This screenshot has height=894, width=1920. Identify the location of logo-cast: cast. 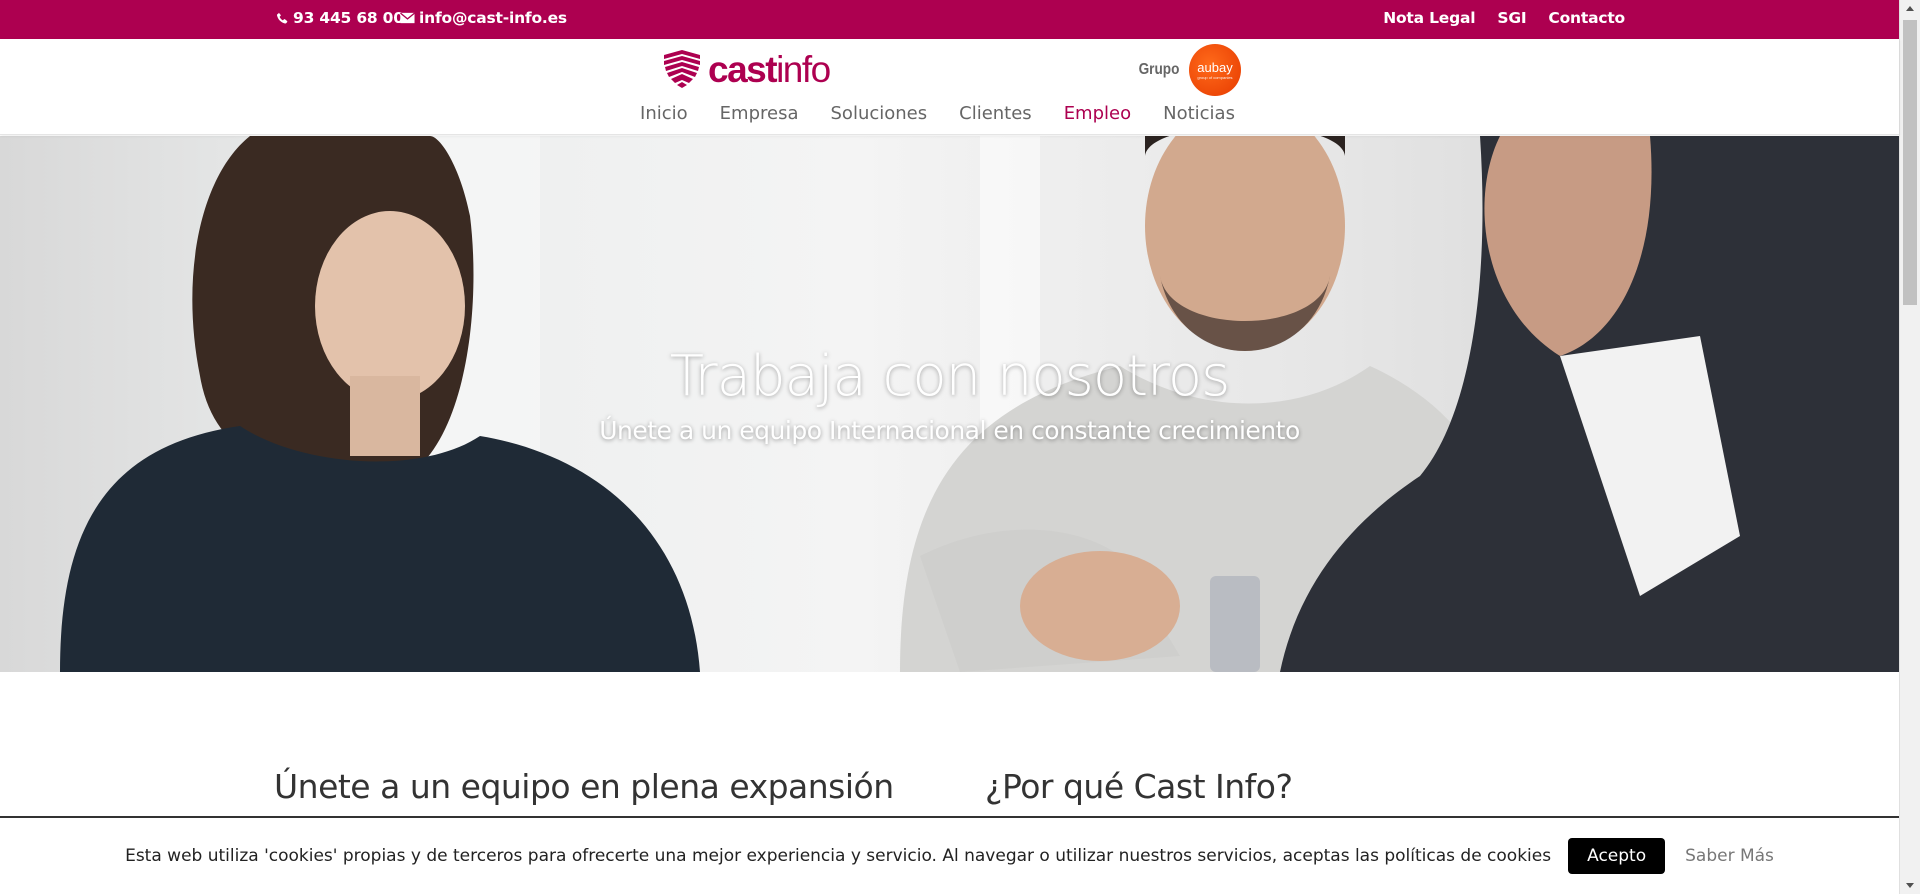
(743, 69).